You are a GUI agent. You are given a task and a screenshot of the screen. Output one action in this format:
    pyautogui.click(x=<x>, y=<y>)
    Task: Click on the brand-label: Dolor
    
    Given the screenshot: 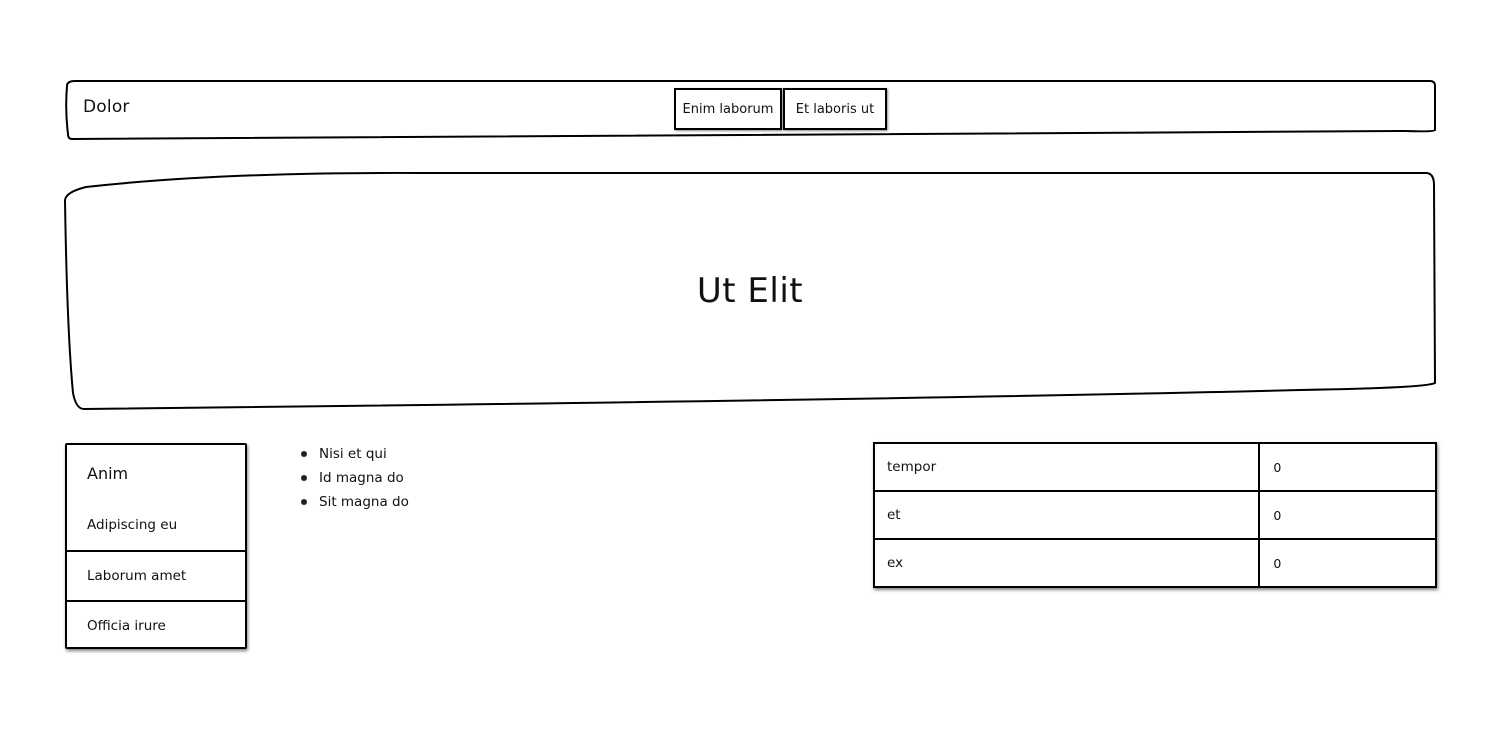 What is the action you would take?
    pyautogui.click(x=106, y=107)
    